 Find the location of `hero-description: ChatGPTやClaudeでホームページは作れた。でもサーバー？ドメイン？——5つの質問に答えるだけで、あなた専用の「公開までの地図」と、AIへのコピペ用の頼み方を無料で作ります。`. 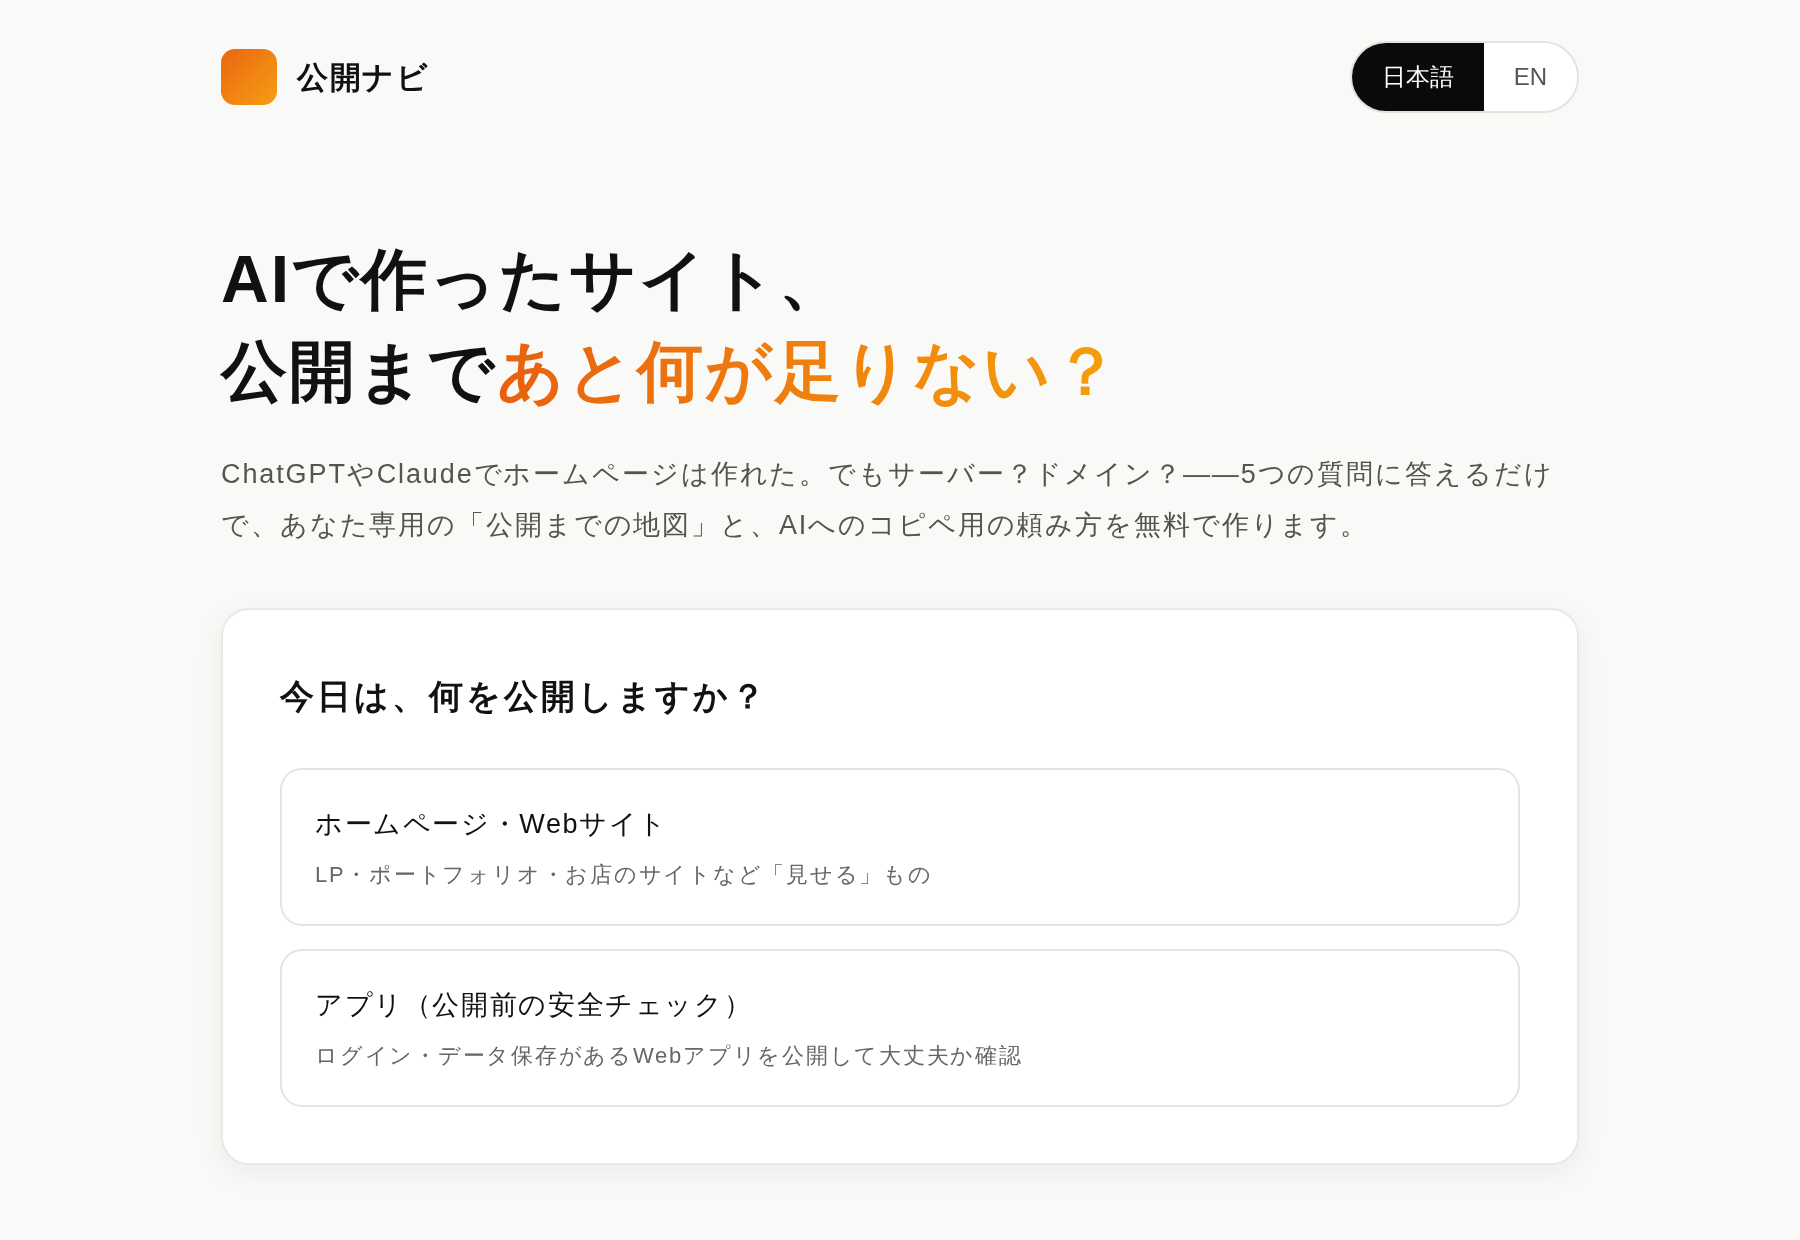

hero-description: ChatGPTやClaudeでホームページは作れた。でもサーバー？ドメイン？——5つの質問に答えるだけで、あなた専用の「公開までの地図」と、AIへのコピペ用の頼み方を無料で作ります。 is located at coordinates (888, 500).